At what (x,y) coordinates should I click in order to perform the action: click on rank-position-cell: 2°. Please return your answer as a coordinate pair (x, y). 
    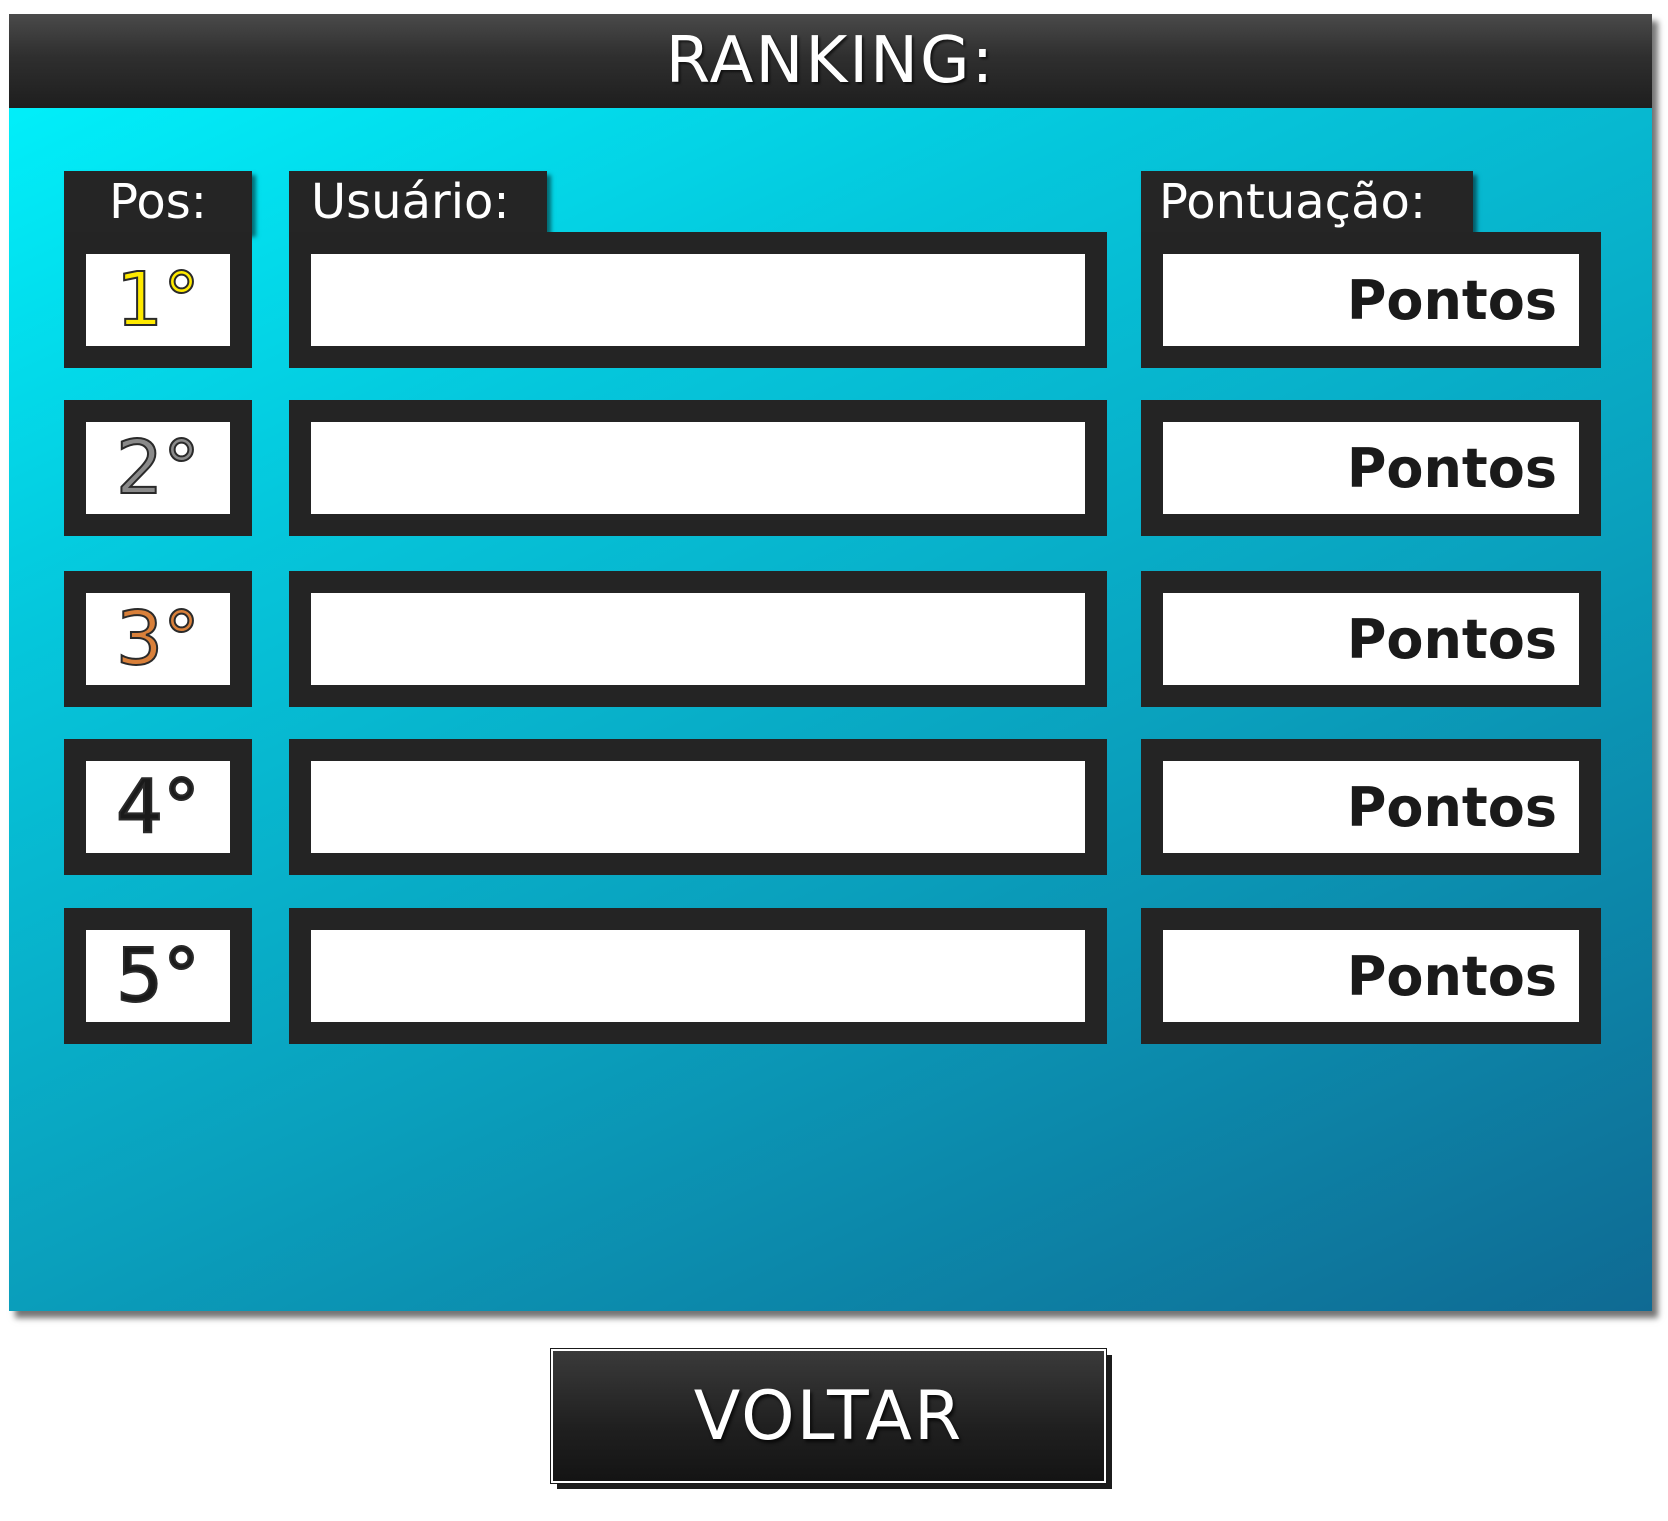
    Looking at the image, I should click on (158, 468).